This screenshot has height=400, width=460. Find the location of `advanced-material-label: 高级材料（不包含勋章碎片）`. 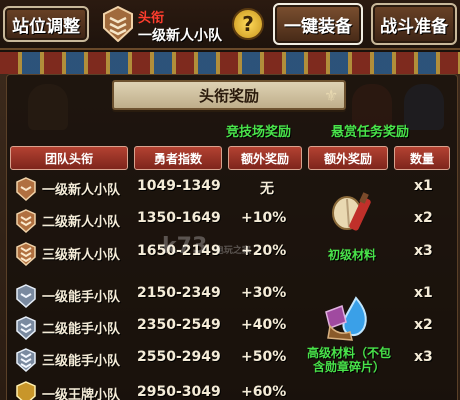

advanced-material-label: 高级材料（不包含勋章碎片） is located at coordinates (348, 360).